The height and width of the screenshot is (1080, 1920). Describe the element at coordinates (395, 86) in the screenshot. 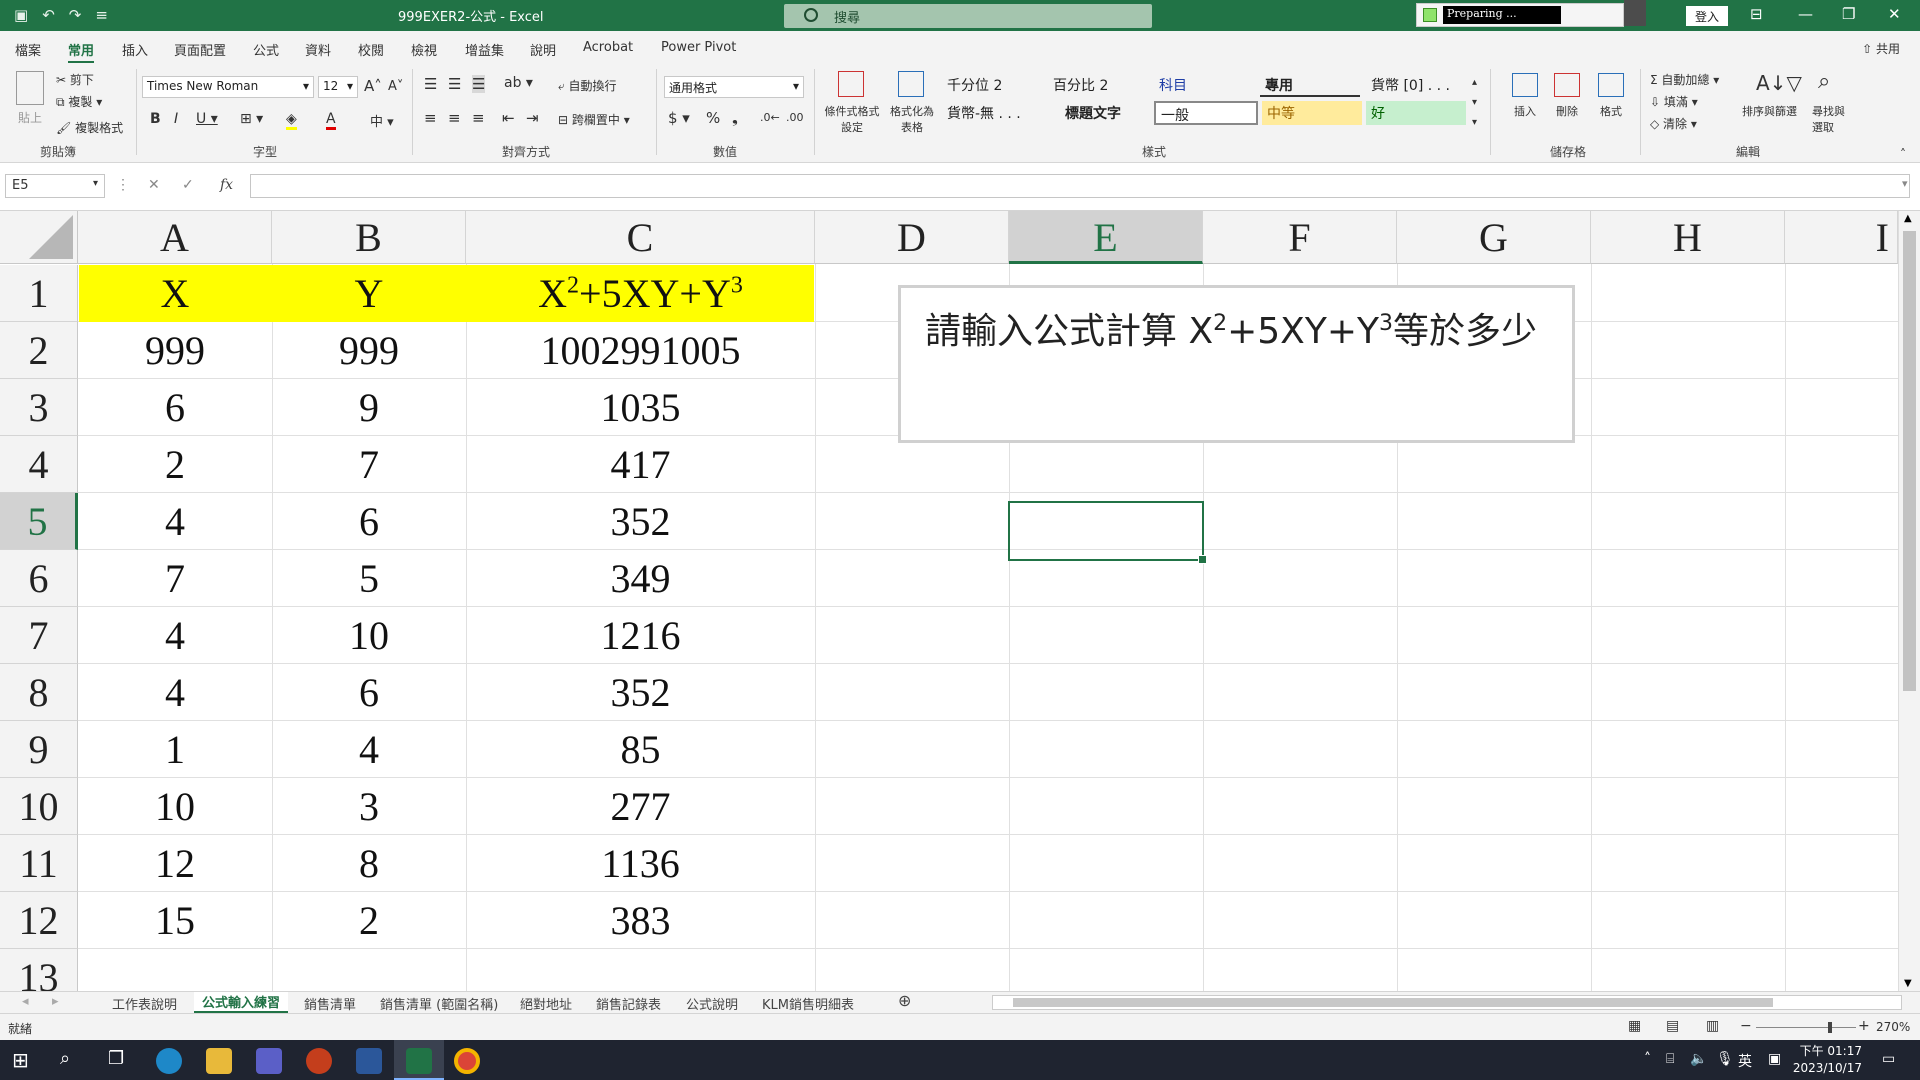

I see `shrink-font-icon: A˅` at that location.